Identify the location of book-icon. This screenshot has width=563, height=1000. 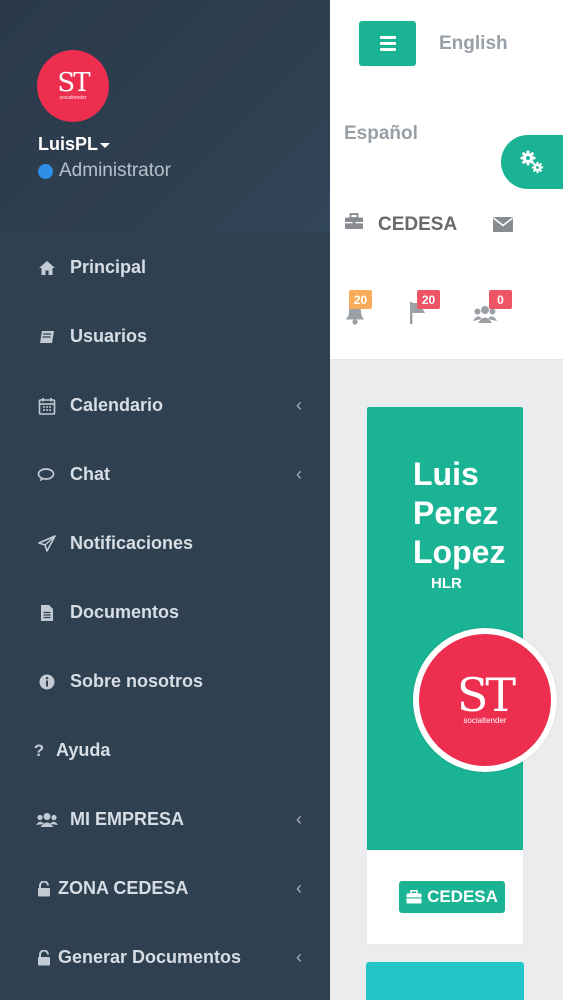
(47, 337).